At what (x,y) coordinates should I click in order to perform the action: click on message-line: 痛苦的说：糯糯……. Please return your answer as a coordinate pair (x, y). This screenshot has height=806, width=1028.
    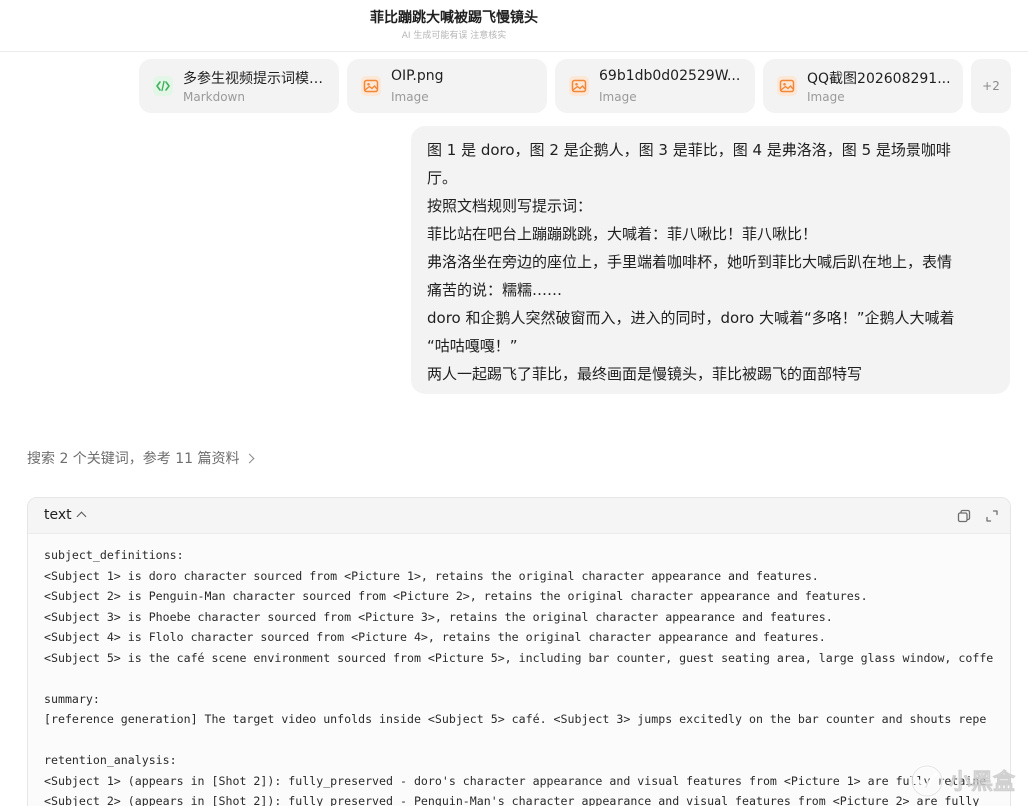
    Looking at the image, I should click on (495, 290).